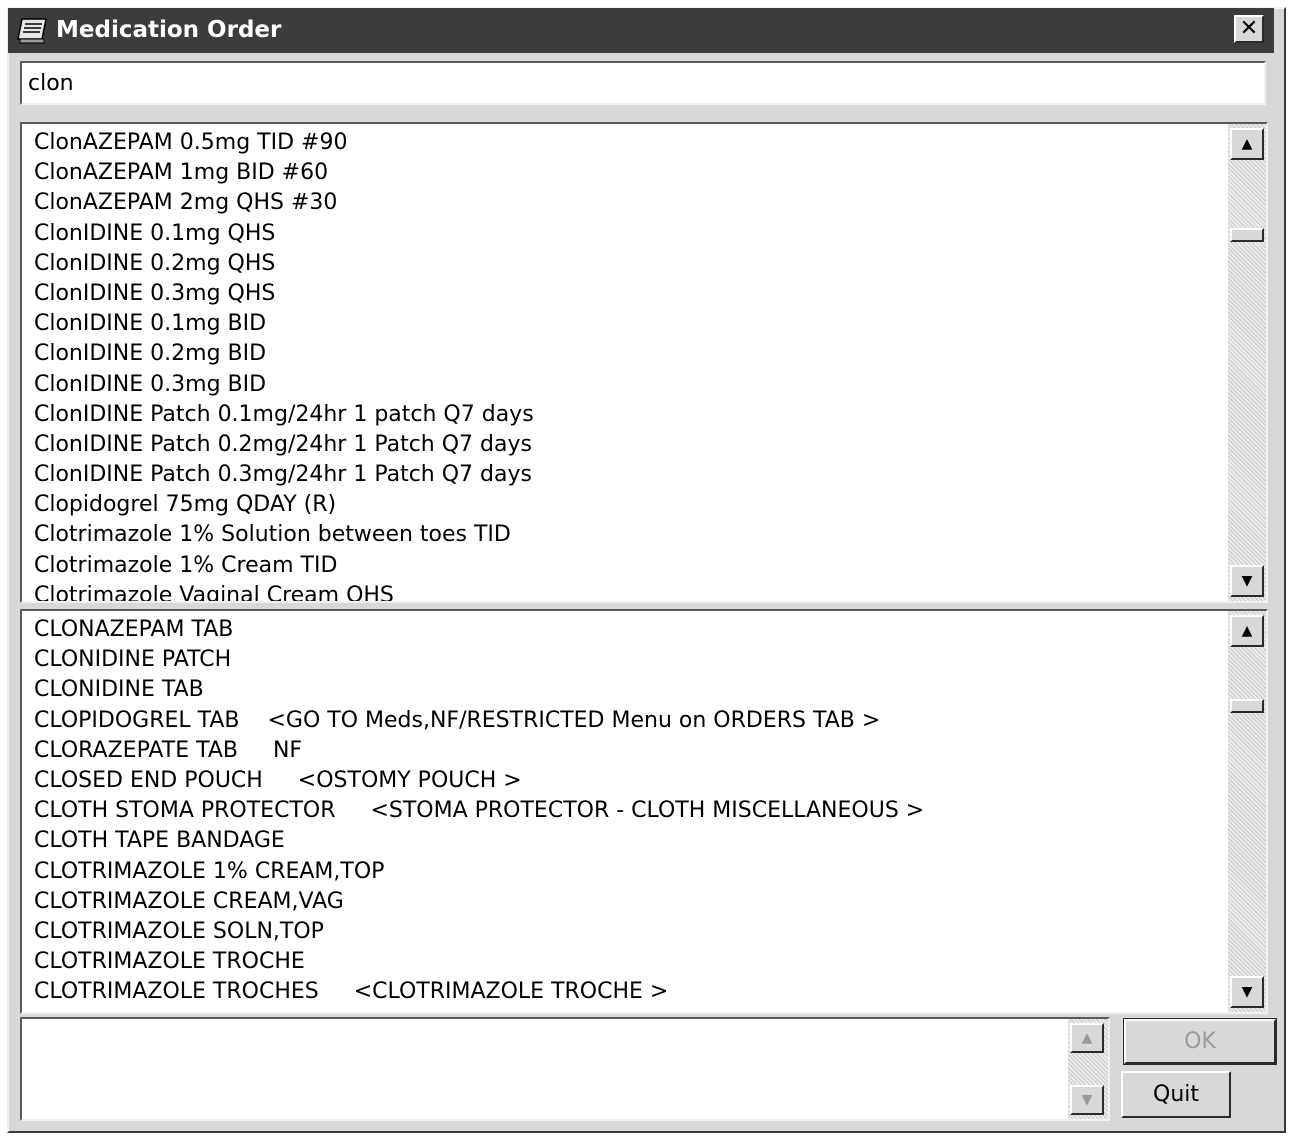  I want to click on memo-scroll-down-button: ▼, so click(1087, 1100).